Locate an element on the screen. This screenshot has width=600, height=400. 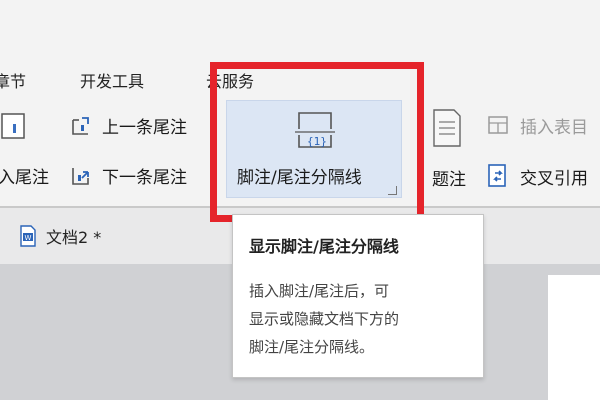
caption-icon-button is located at coordinates (447, 128).